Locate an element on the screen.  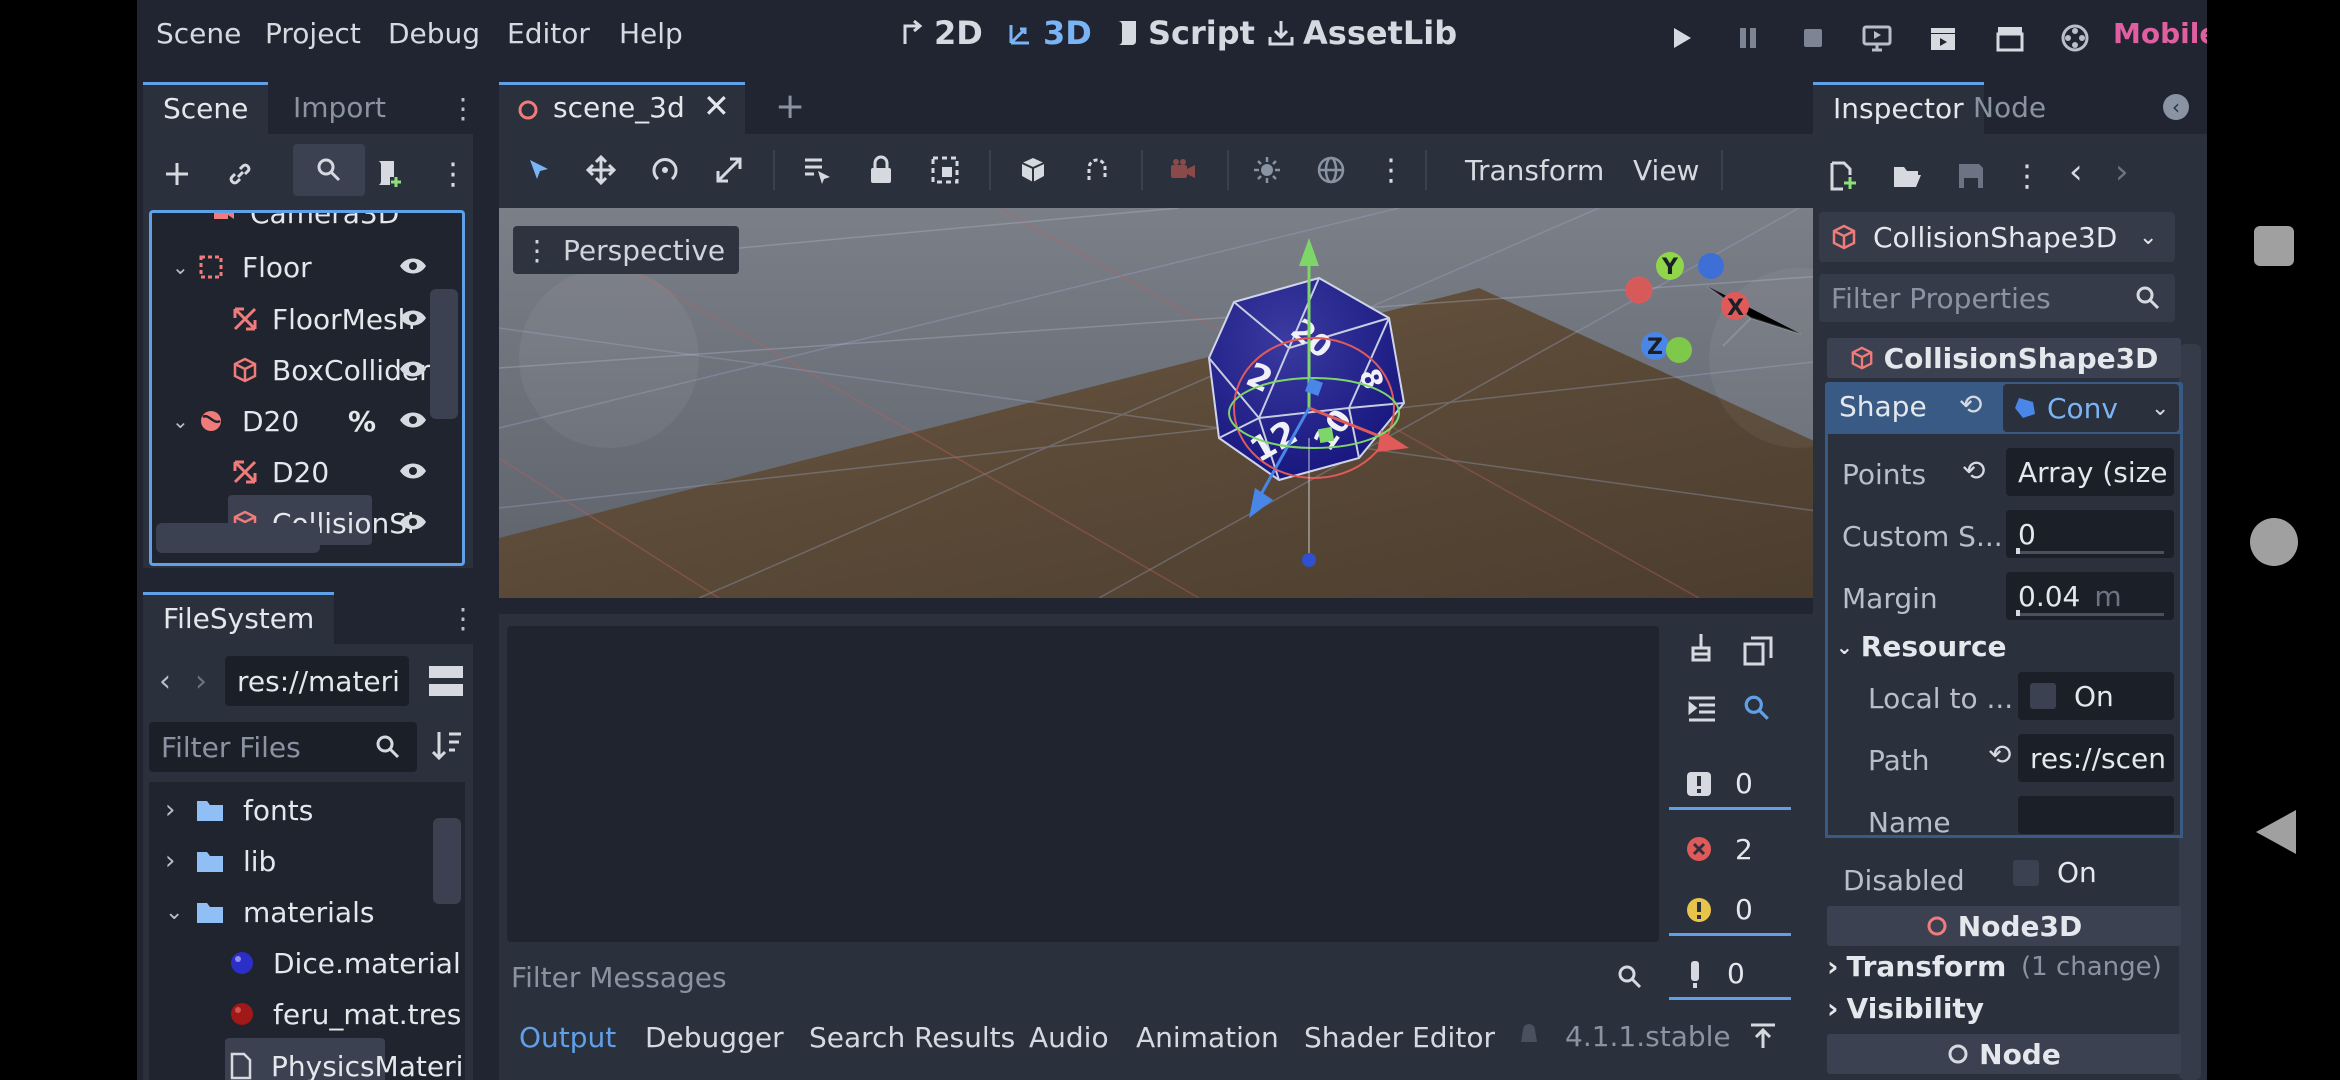
sort-icon is located at coordinates (447, 748).